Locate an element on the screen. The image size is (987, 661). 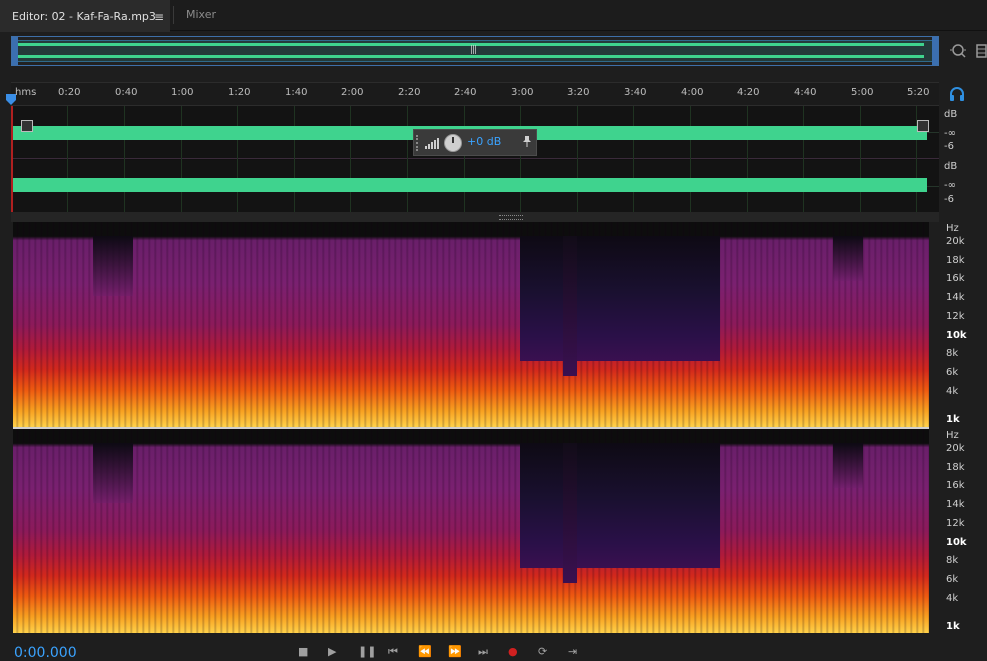
ruler-tick-label: 4:40 is located at coordinates (805, 92).